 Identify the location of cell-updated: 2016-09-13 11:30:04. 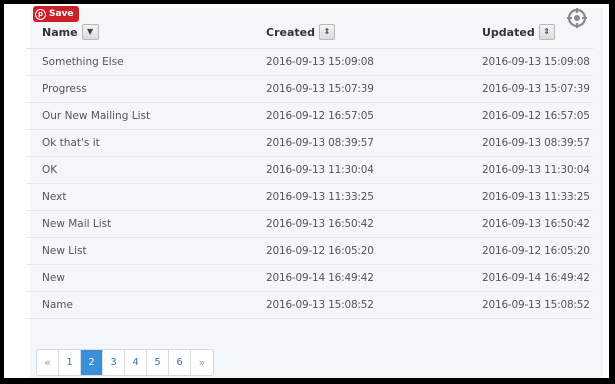
(536, 170).